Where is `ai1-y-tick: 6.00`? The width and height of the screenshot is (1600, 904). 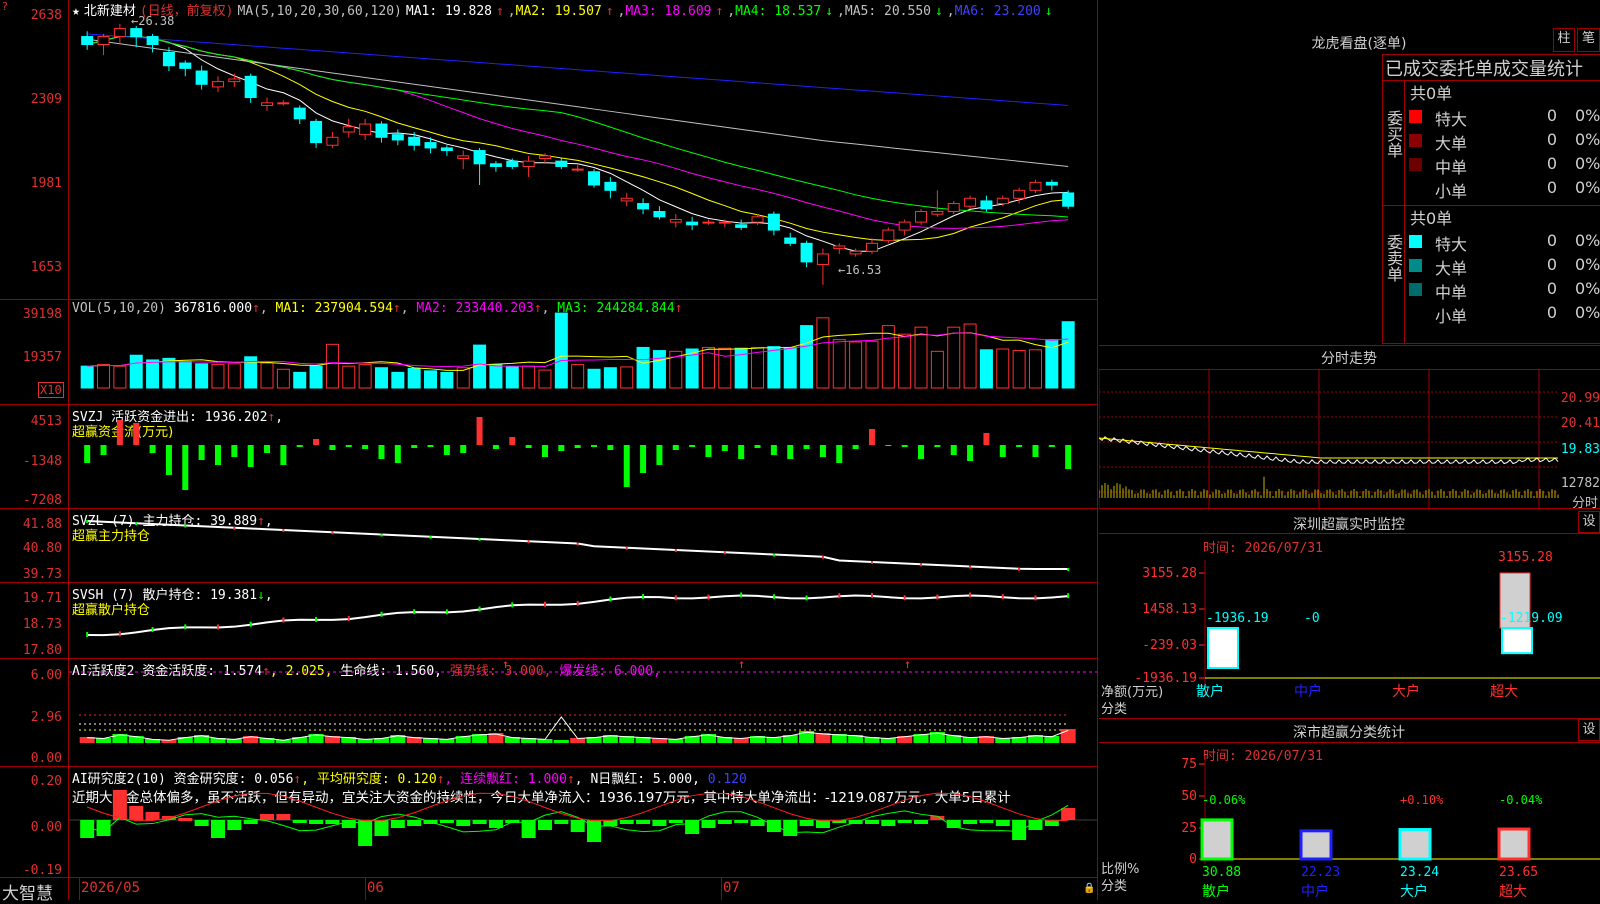 ai1-y-tick: 6.00 is located at coordinates (46, 675).